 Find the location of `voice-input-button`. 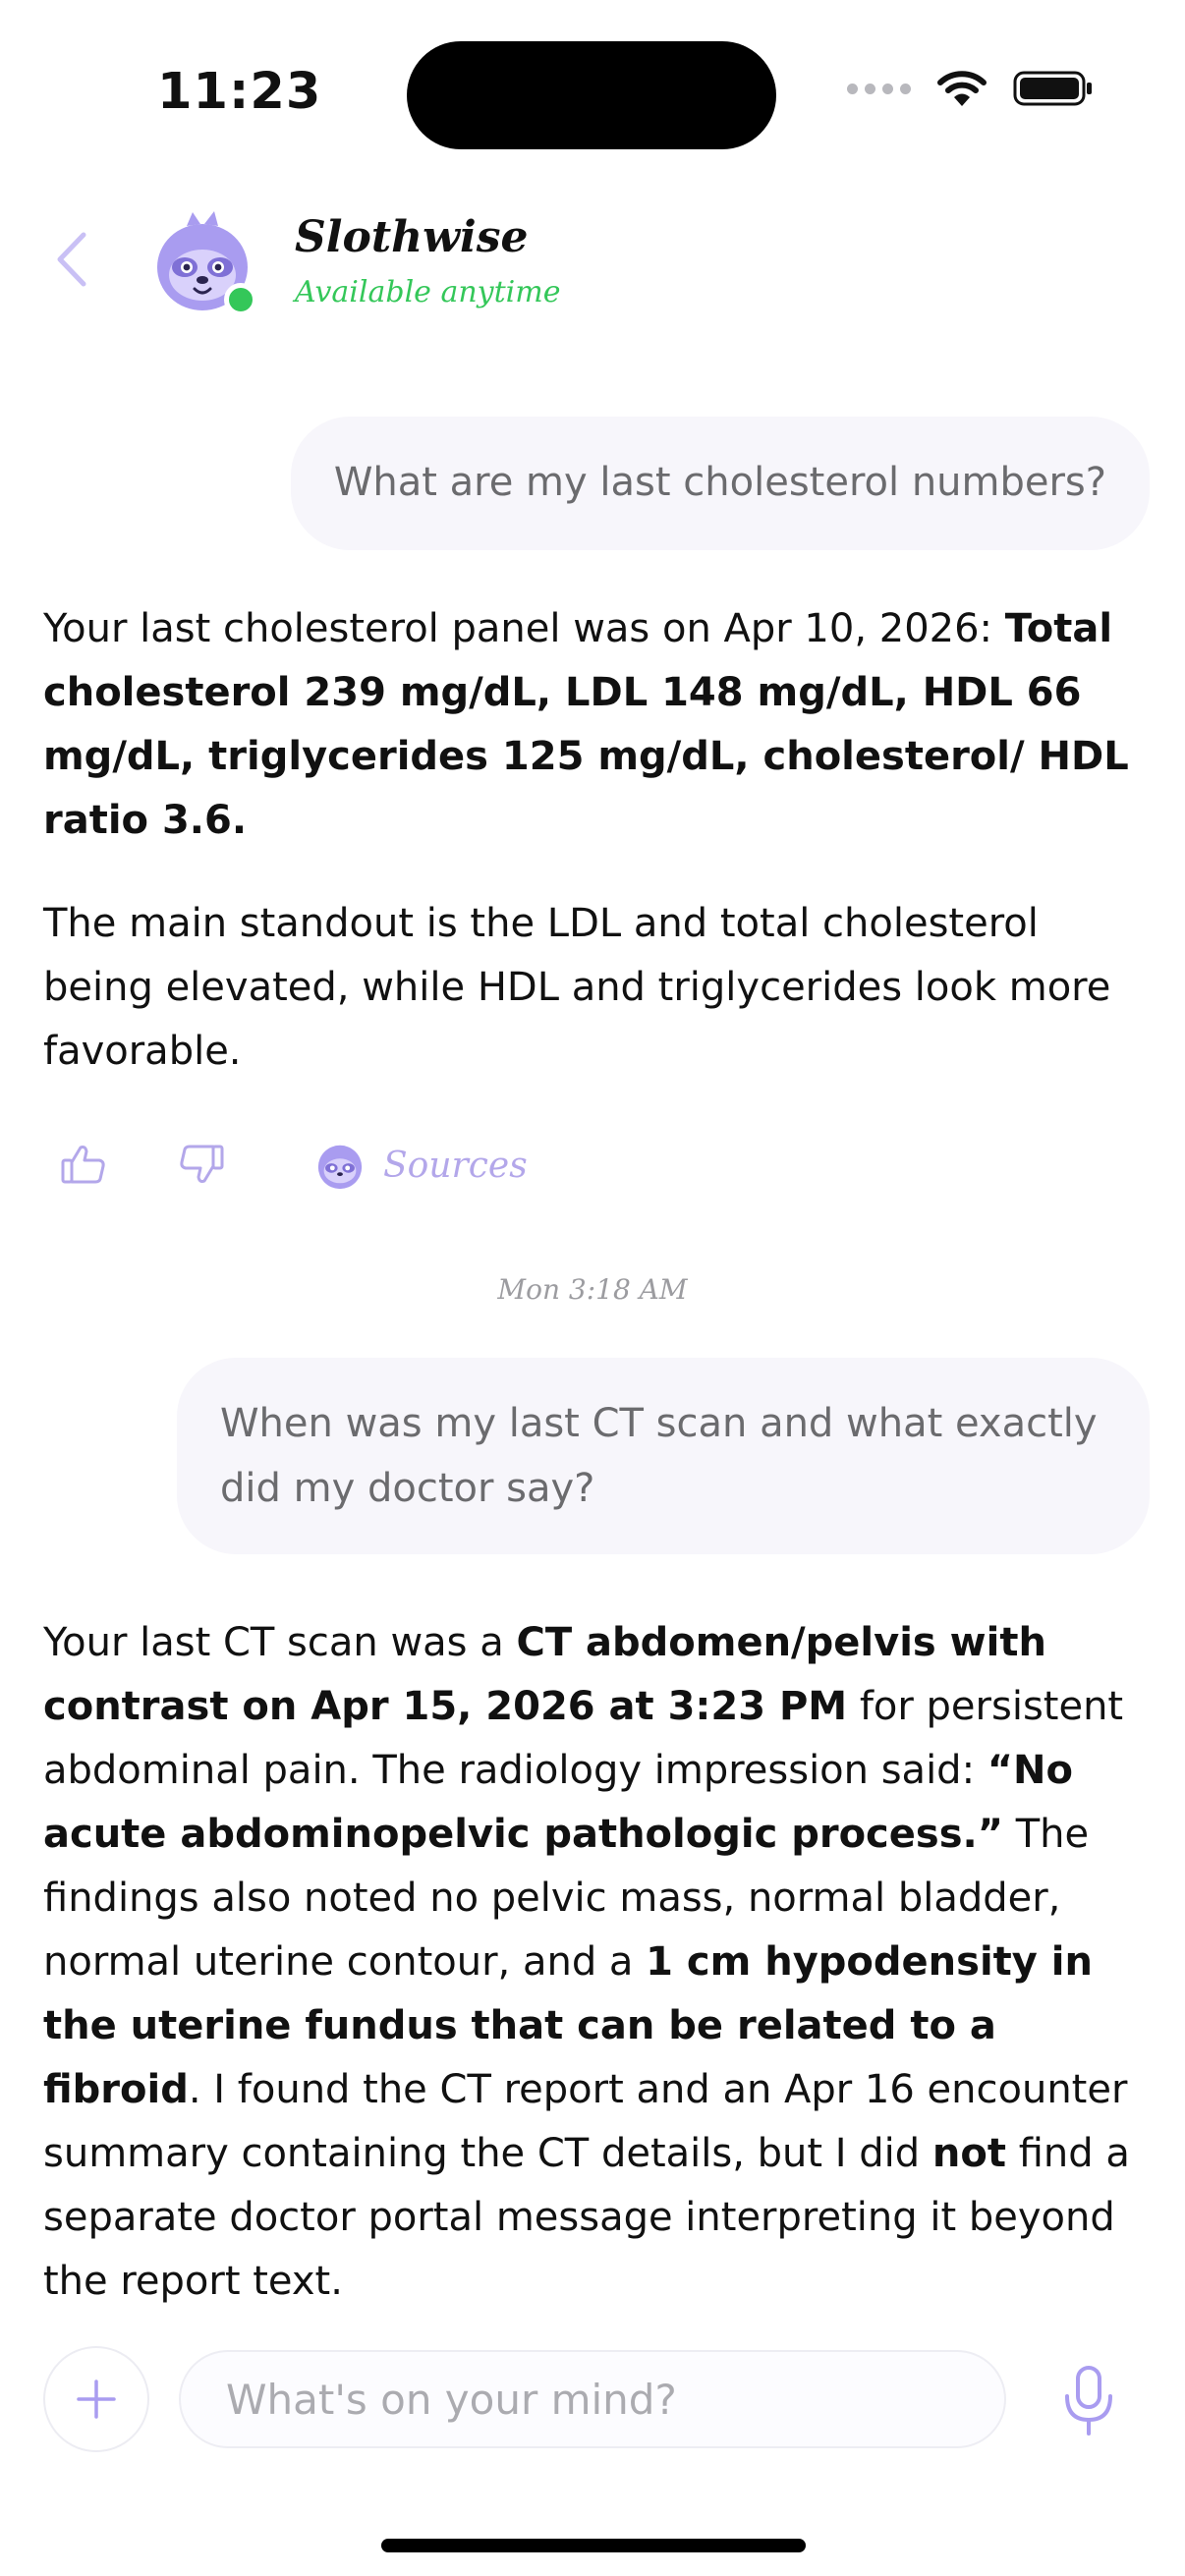

voice-input-button is located at coordinates (1088, 2401).